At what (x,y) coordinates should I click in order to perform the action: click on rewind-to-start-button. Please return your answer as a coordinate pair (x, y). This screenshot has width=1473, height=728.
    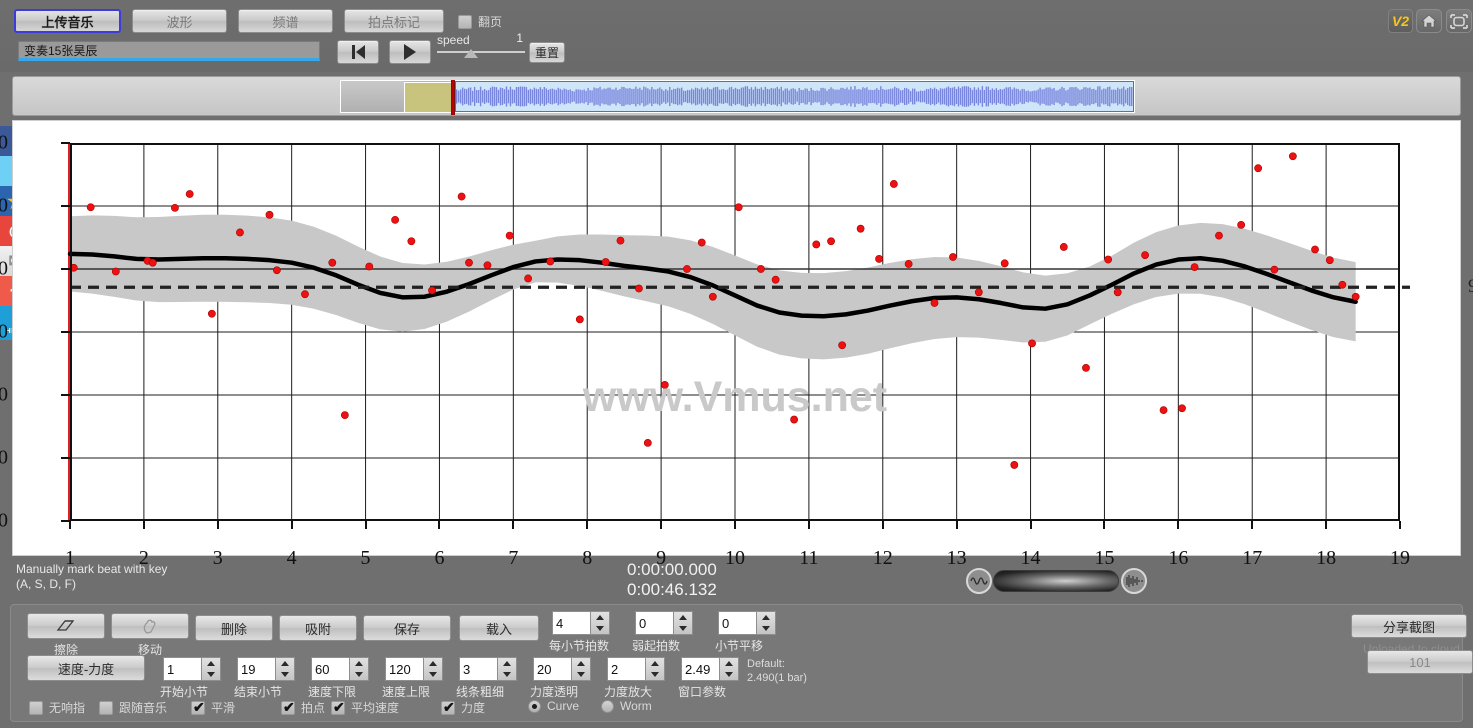
    Looking at the image, I should click on (358, 52).